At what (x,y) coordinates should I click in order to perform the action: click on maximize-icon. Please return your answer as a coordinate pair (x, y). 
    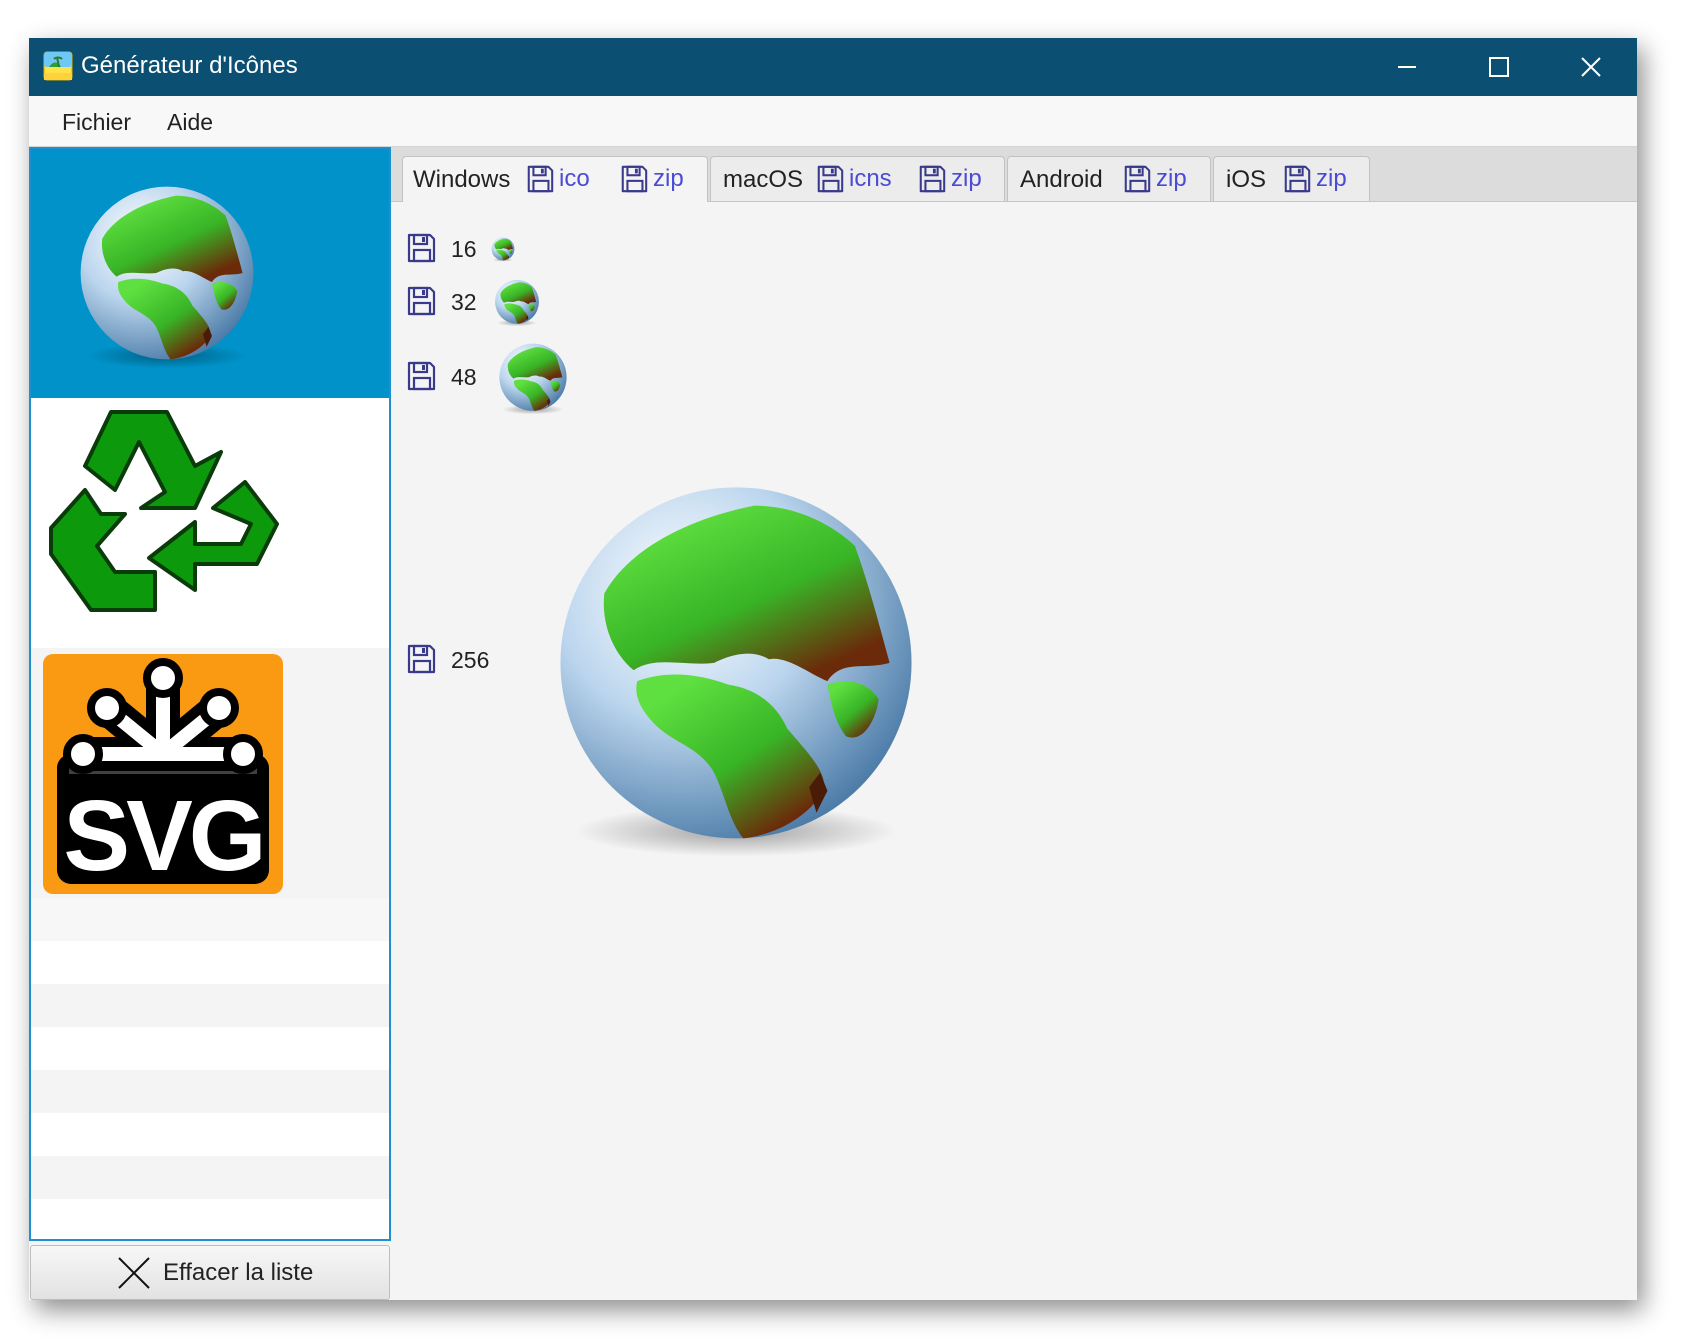
    Looking at the image, I should click on (1499, 67).